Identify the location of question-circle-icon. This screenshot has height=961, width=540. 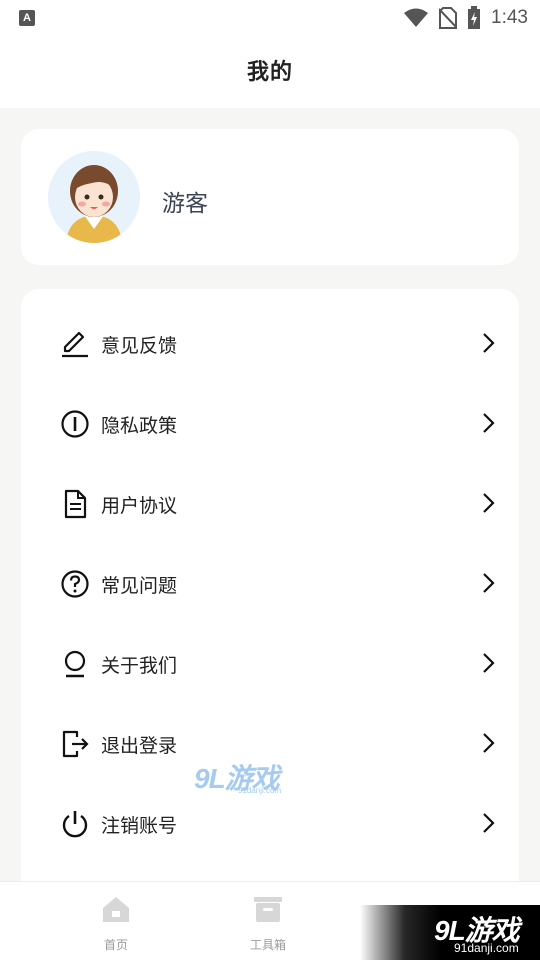
(75, 584).